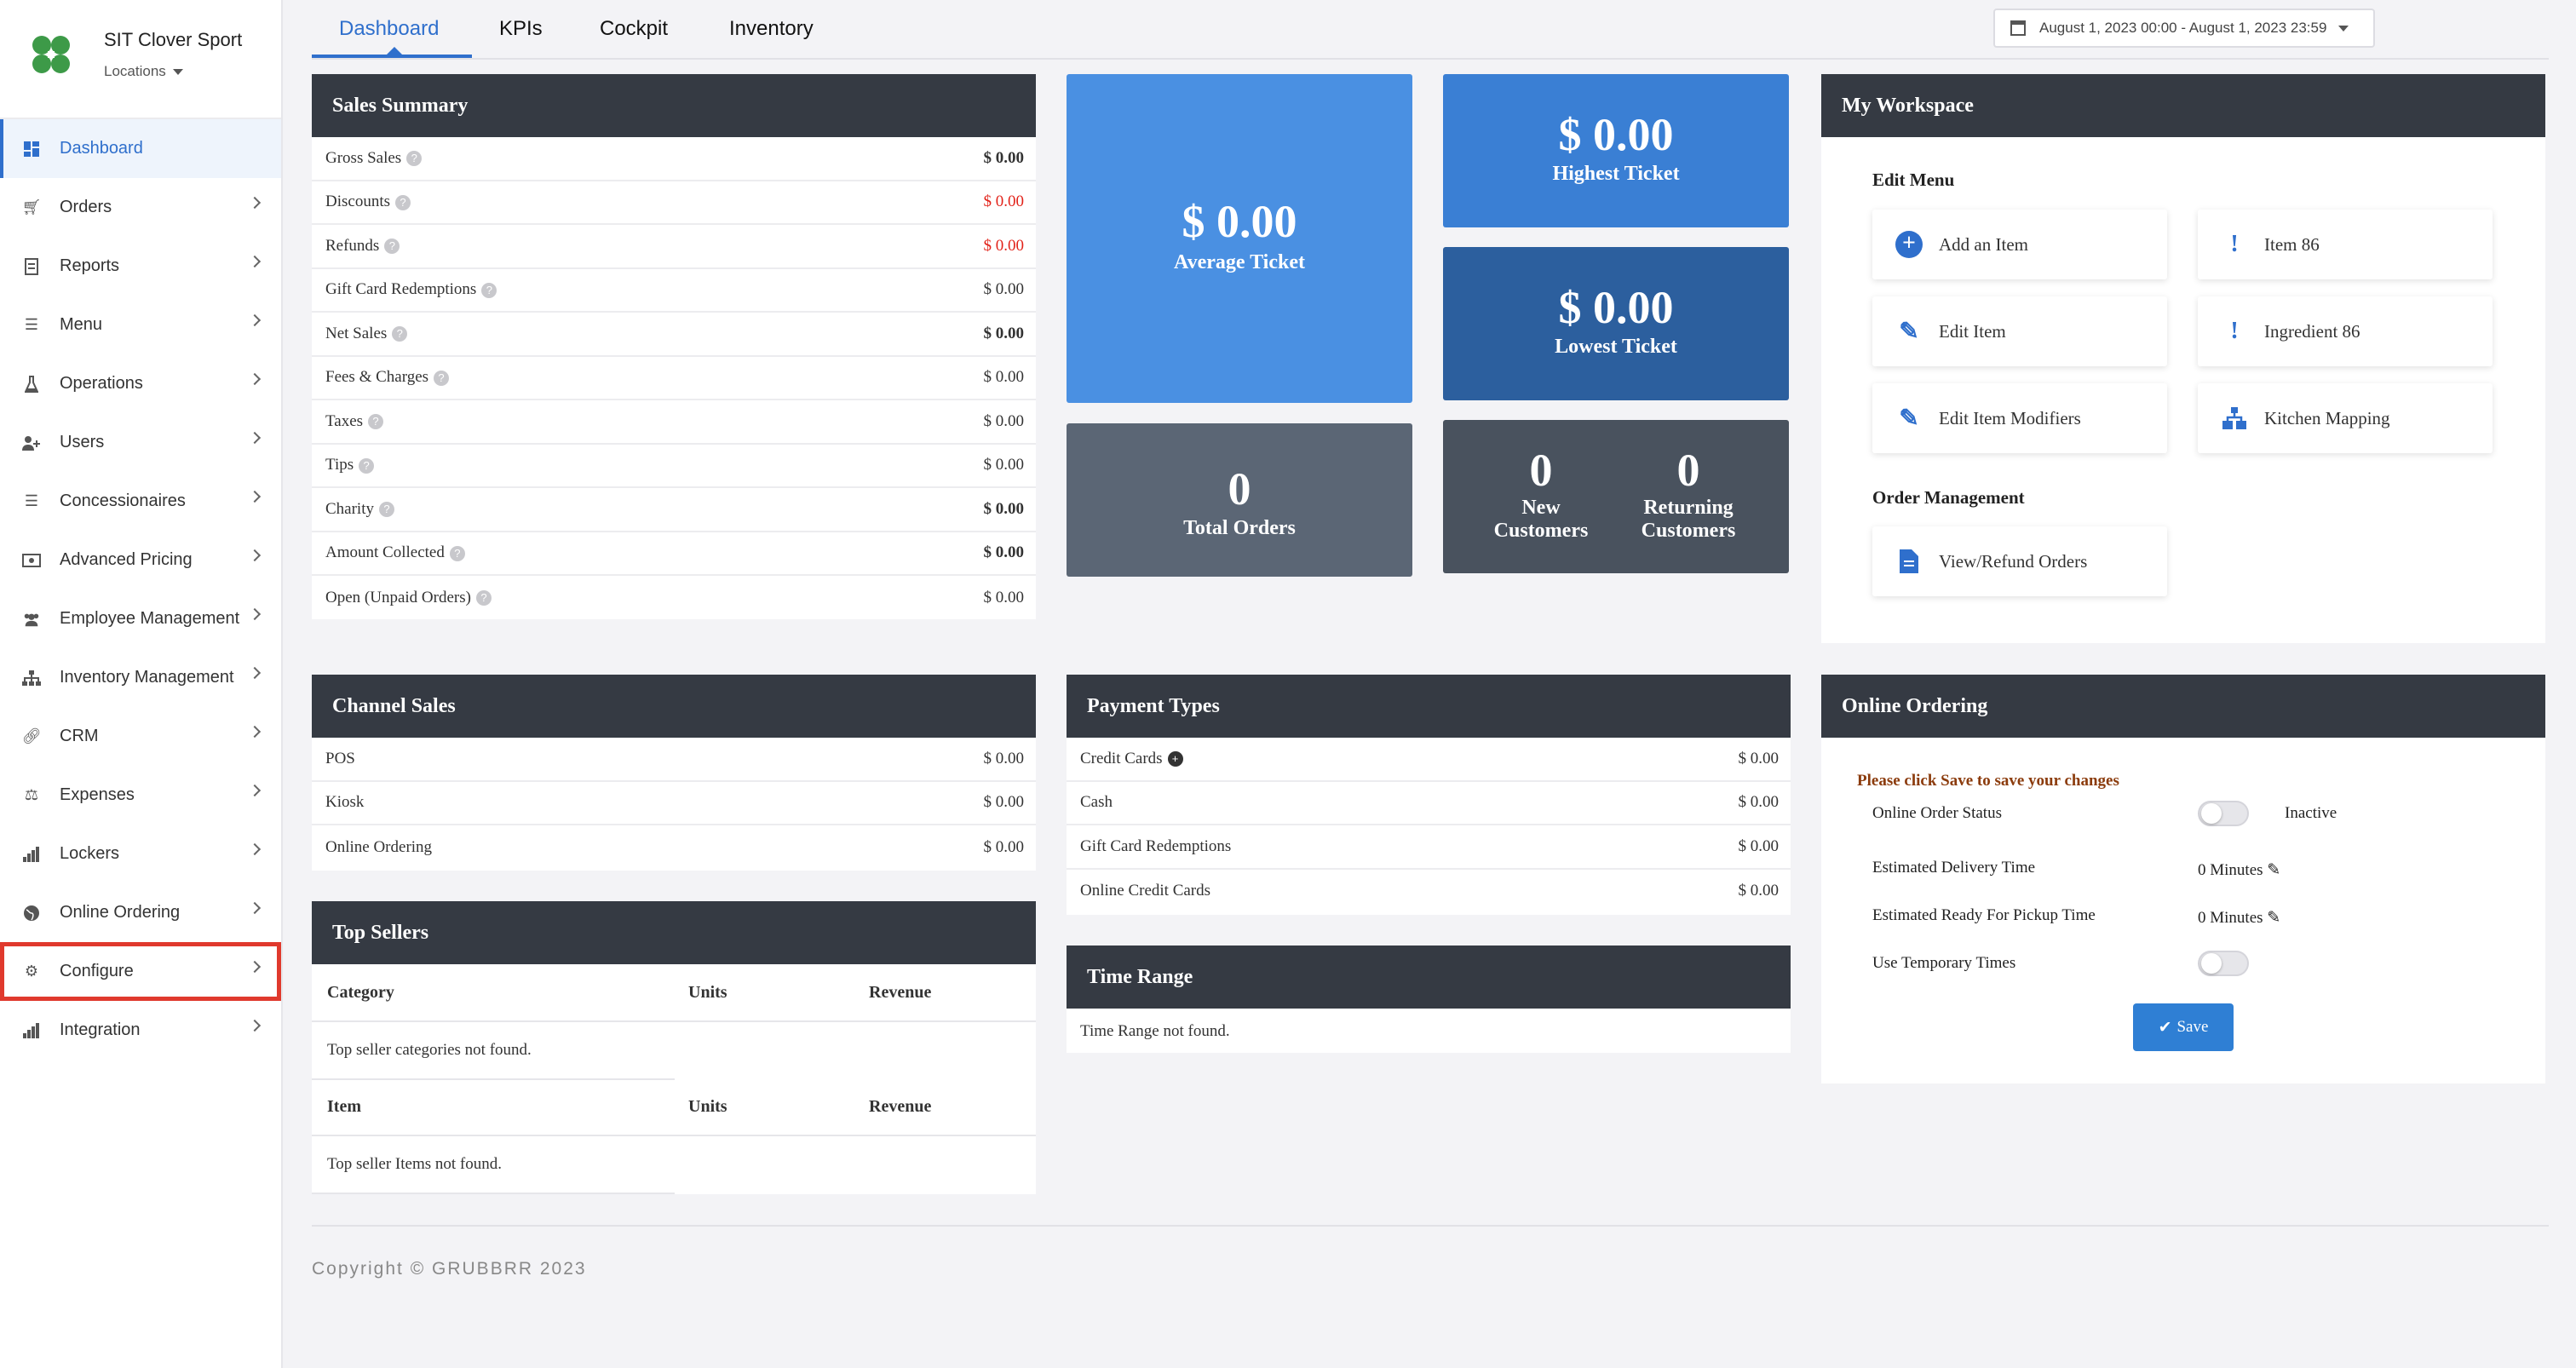 This screenshot has width=2576, height=1368. What do you see at coordinates (140, 207) in the screenshot?
I see `sidebar-item-orders: 🛒︎ Orders` at bounding box center [140, 207].